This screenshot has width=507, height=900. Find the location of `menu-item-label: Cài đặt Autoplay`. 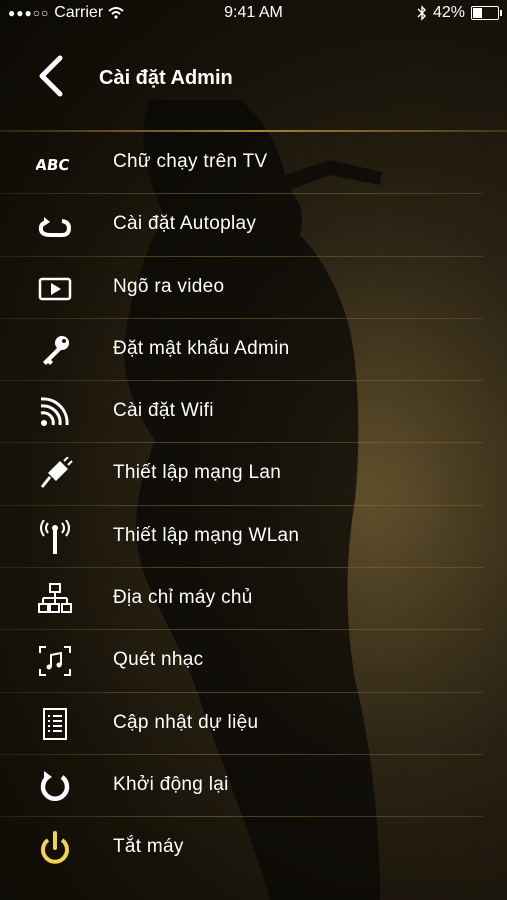

menu-item-label: Cài đặt Autoplay is located at coordinates (185, 224).